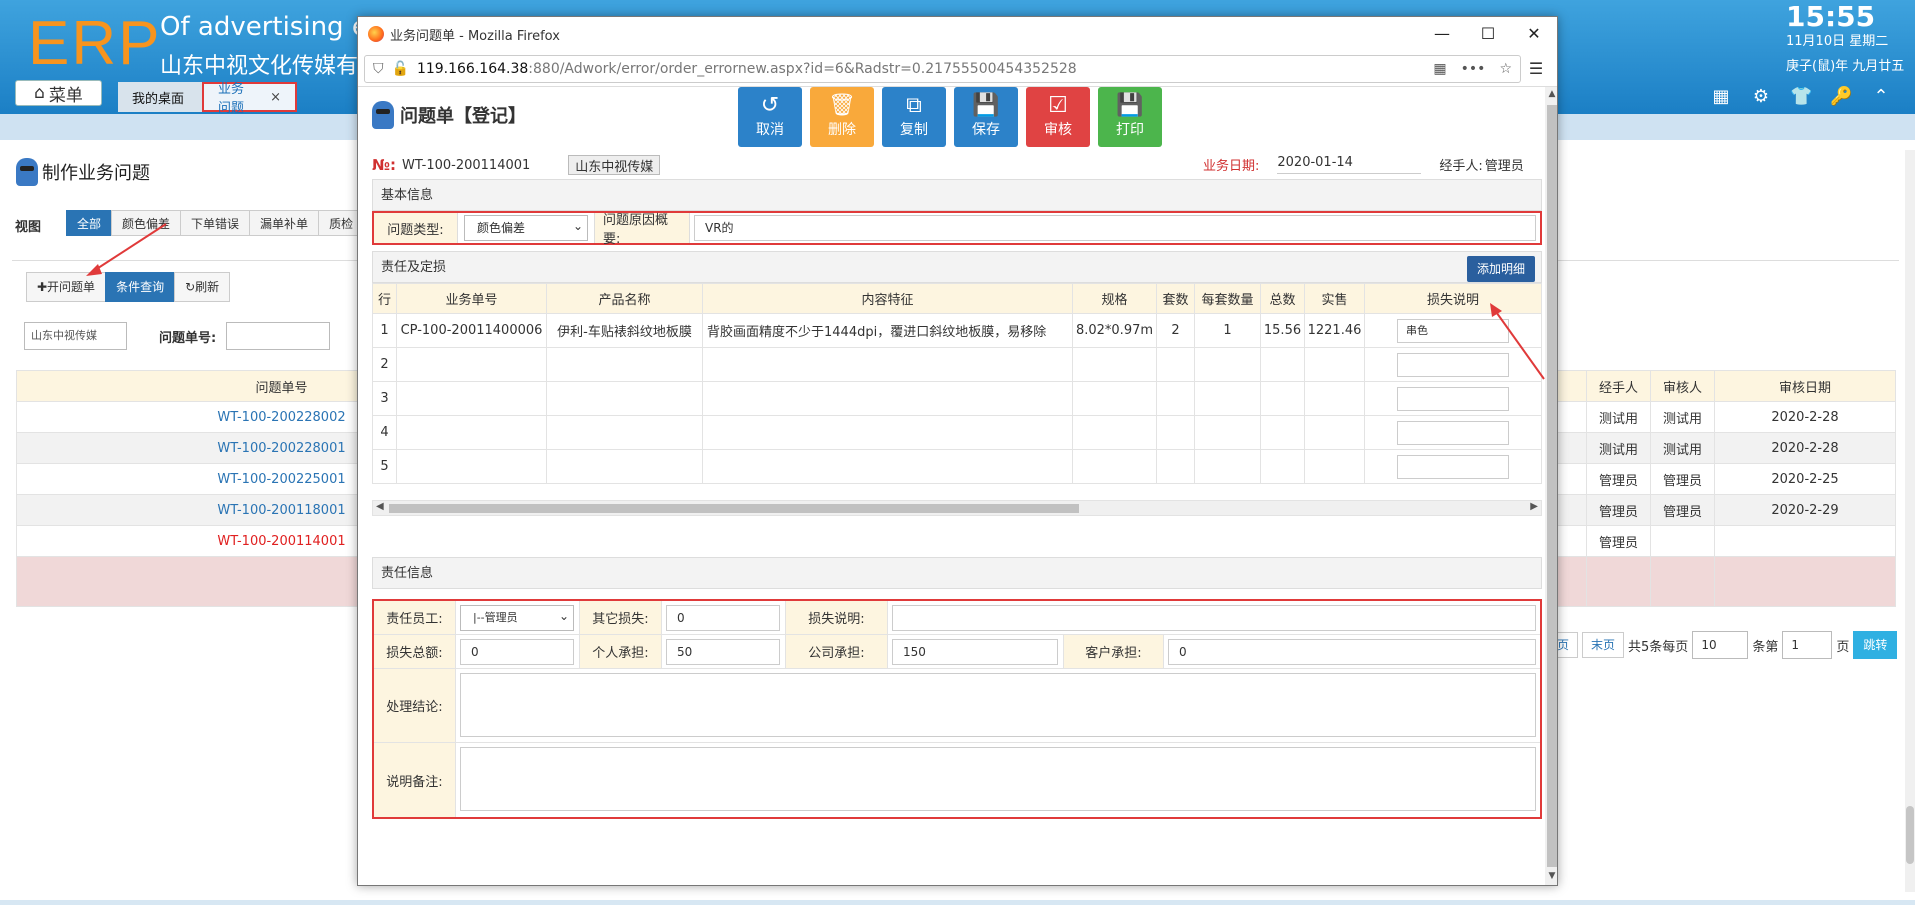 Image resolution: width=1915 pixels, height=905 pixels. What do you see at coordinates (975, 651) in the screenshot?
I see `company-share-input: 150` at bounding box center [975, 651].